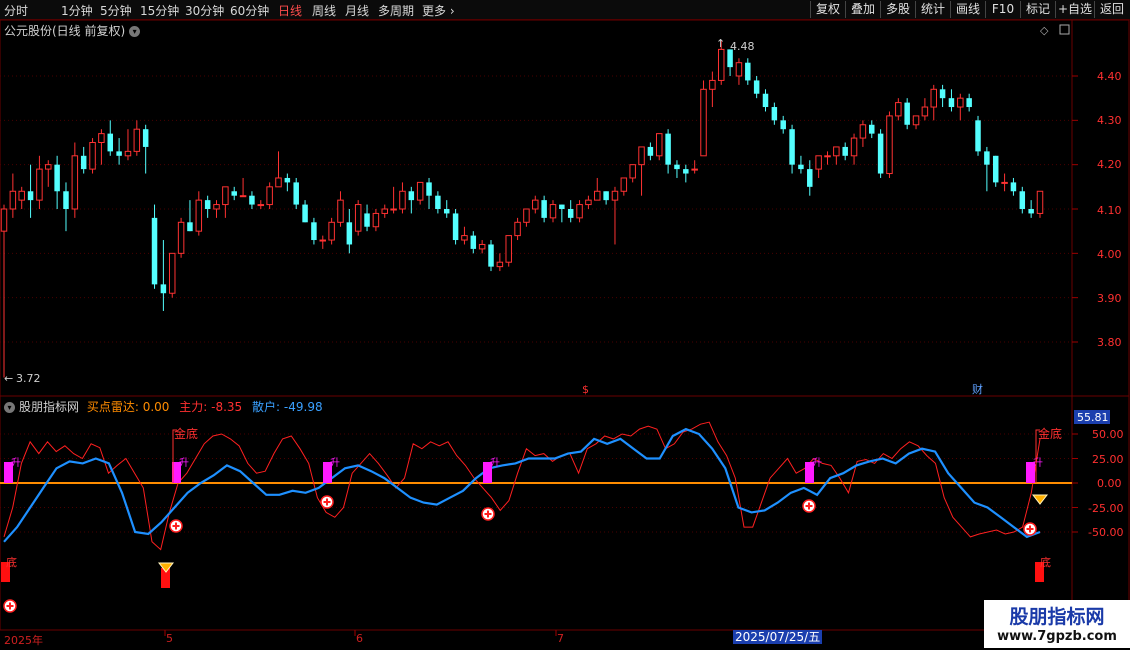 The height and width of the screenshot is (650, 1130). I want to click on x-axis-label: 7, so click(560, 638).